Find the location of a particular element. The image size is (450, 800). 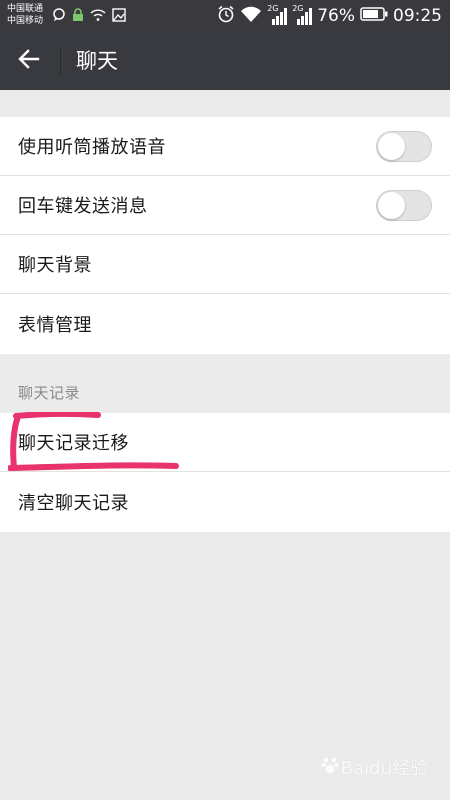

section-header-chat-history: 聊天记录 is located at coordinates (49, 393).